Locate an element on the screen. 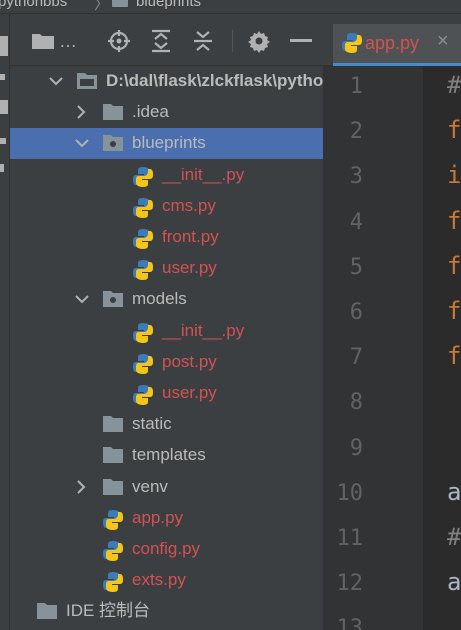  tree-item-post-py: post.py is located at coordinates (166, 362).